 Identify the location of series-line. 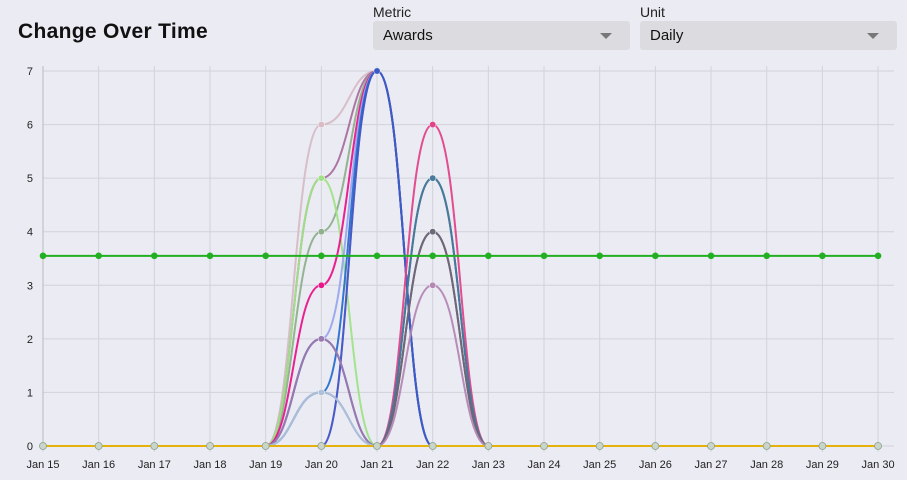
(460, 419).